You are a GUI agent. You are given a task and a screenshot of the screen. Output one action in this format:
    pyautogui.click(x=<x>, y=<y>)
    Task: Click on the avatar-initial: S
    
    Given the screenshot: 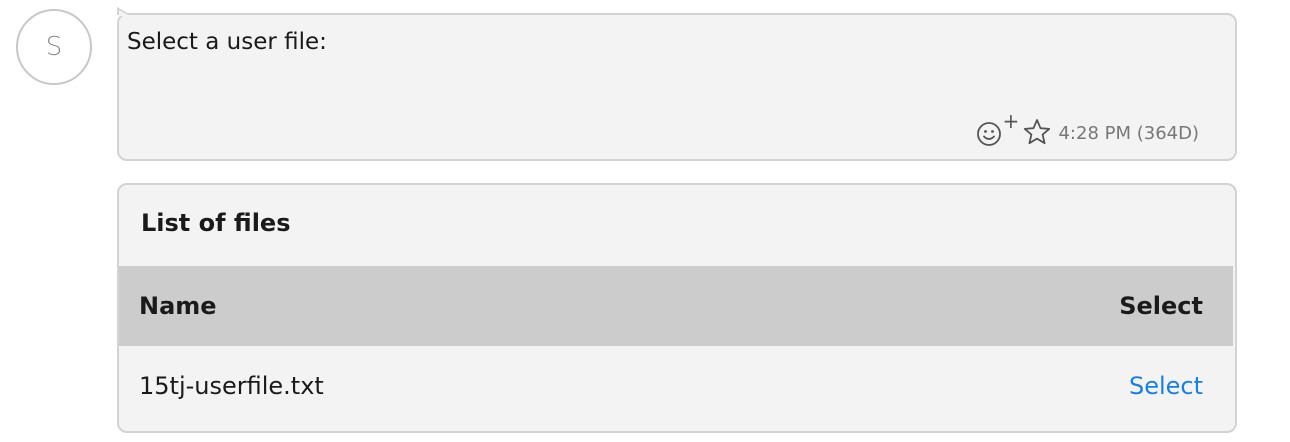 What is the action you would take?
    pyautogui.click(x=54, y=47)
    